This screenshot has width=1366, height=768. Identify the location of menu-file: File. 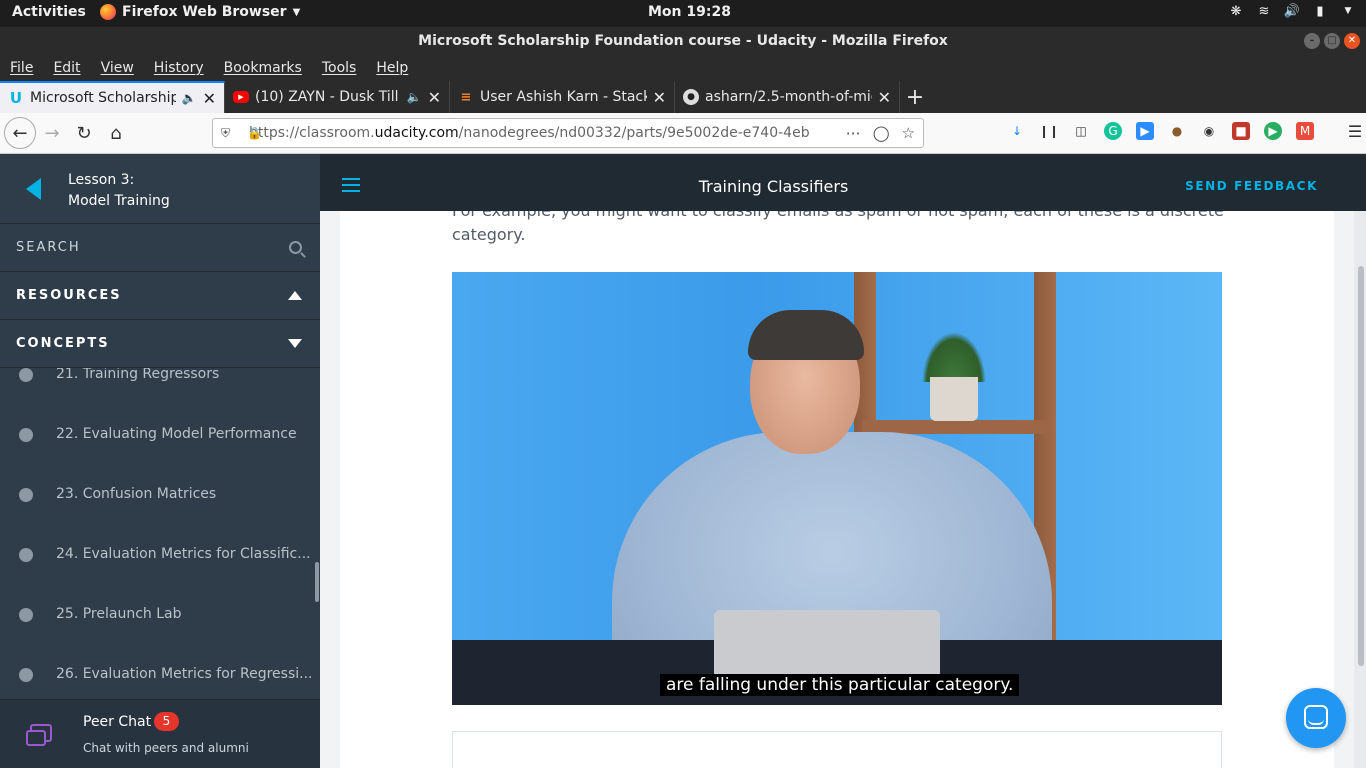
(21, 68).